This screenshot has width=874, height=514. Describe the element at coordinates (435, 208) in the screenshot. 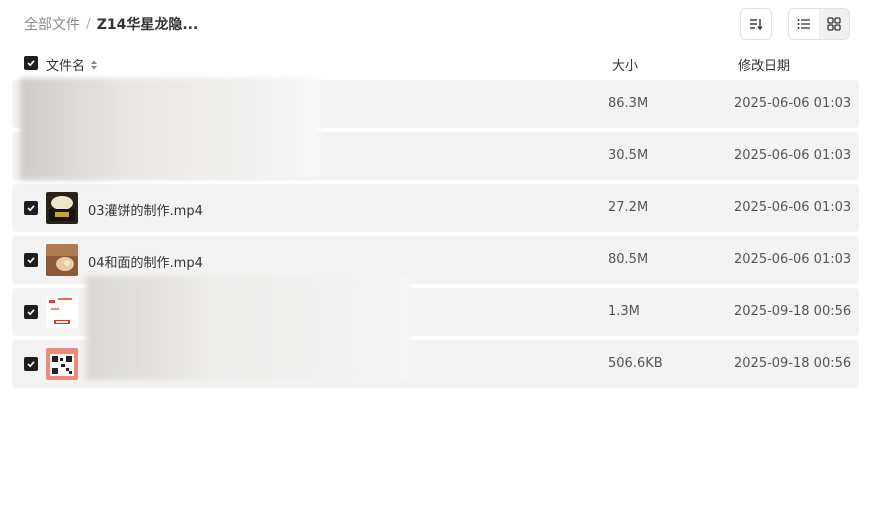

I see `file-row: 03灌饼的制作.mp4 27.2M 2025-06-06 01:03` at that location.